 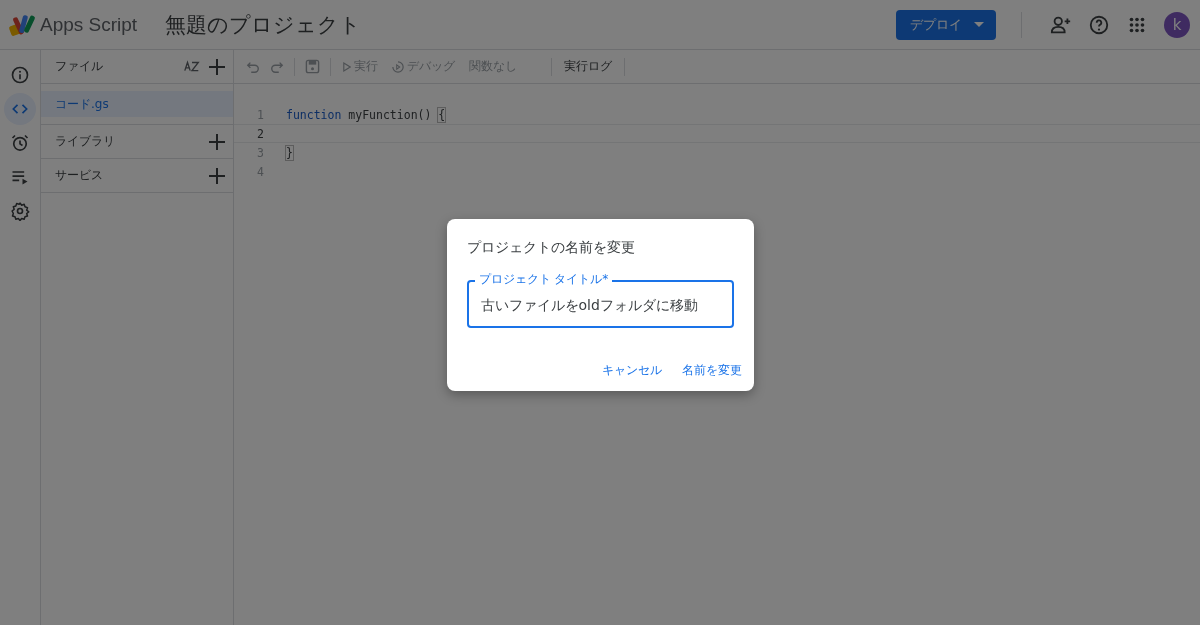 What do you see at coordinates (22, 24) in the screenshot?
I see `logo-icon` at bounding box center [22, 24].